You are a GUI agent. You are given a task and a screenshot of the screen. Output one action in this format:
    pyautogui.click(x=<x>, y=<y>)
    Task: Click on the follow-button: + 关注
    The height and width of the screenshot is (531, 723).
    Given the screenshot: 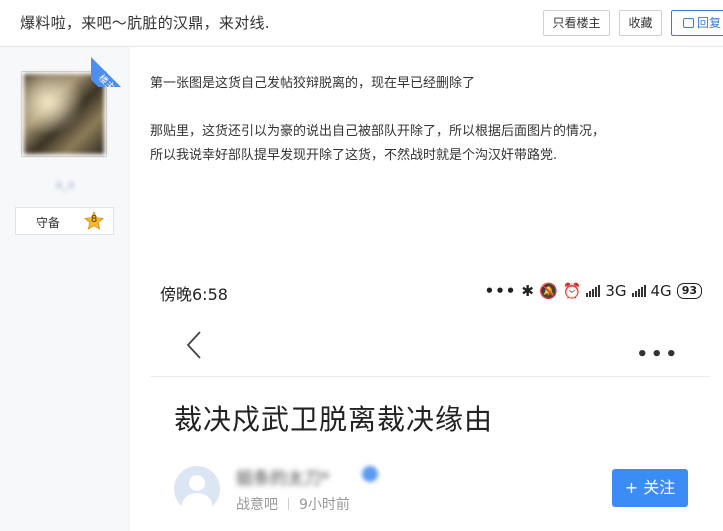 What is the action you would take?
    pyautogui.click(x=650, y=488)
    